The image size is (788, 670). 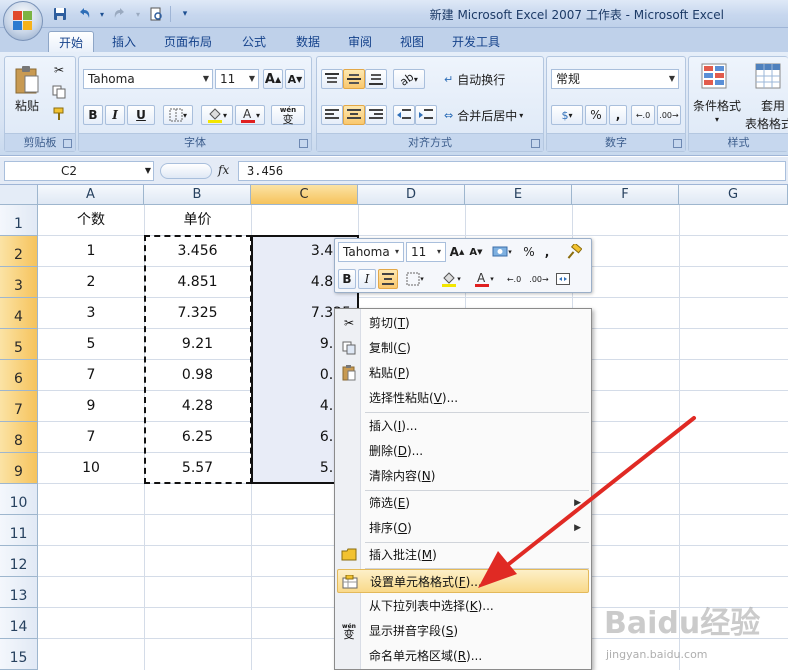 What do you see at coordinates (512, 171) in the screenshot?
I see `formula-input: 3.456` at bounding box center [512, 171].